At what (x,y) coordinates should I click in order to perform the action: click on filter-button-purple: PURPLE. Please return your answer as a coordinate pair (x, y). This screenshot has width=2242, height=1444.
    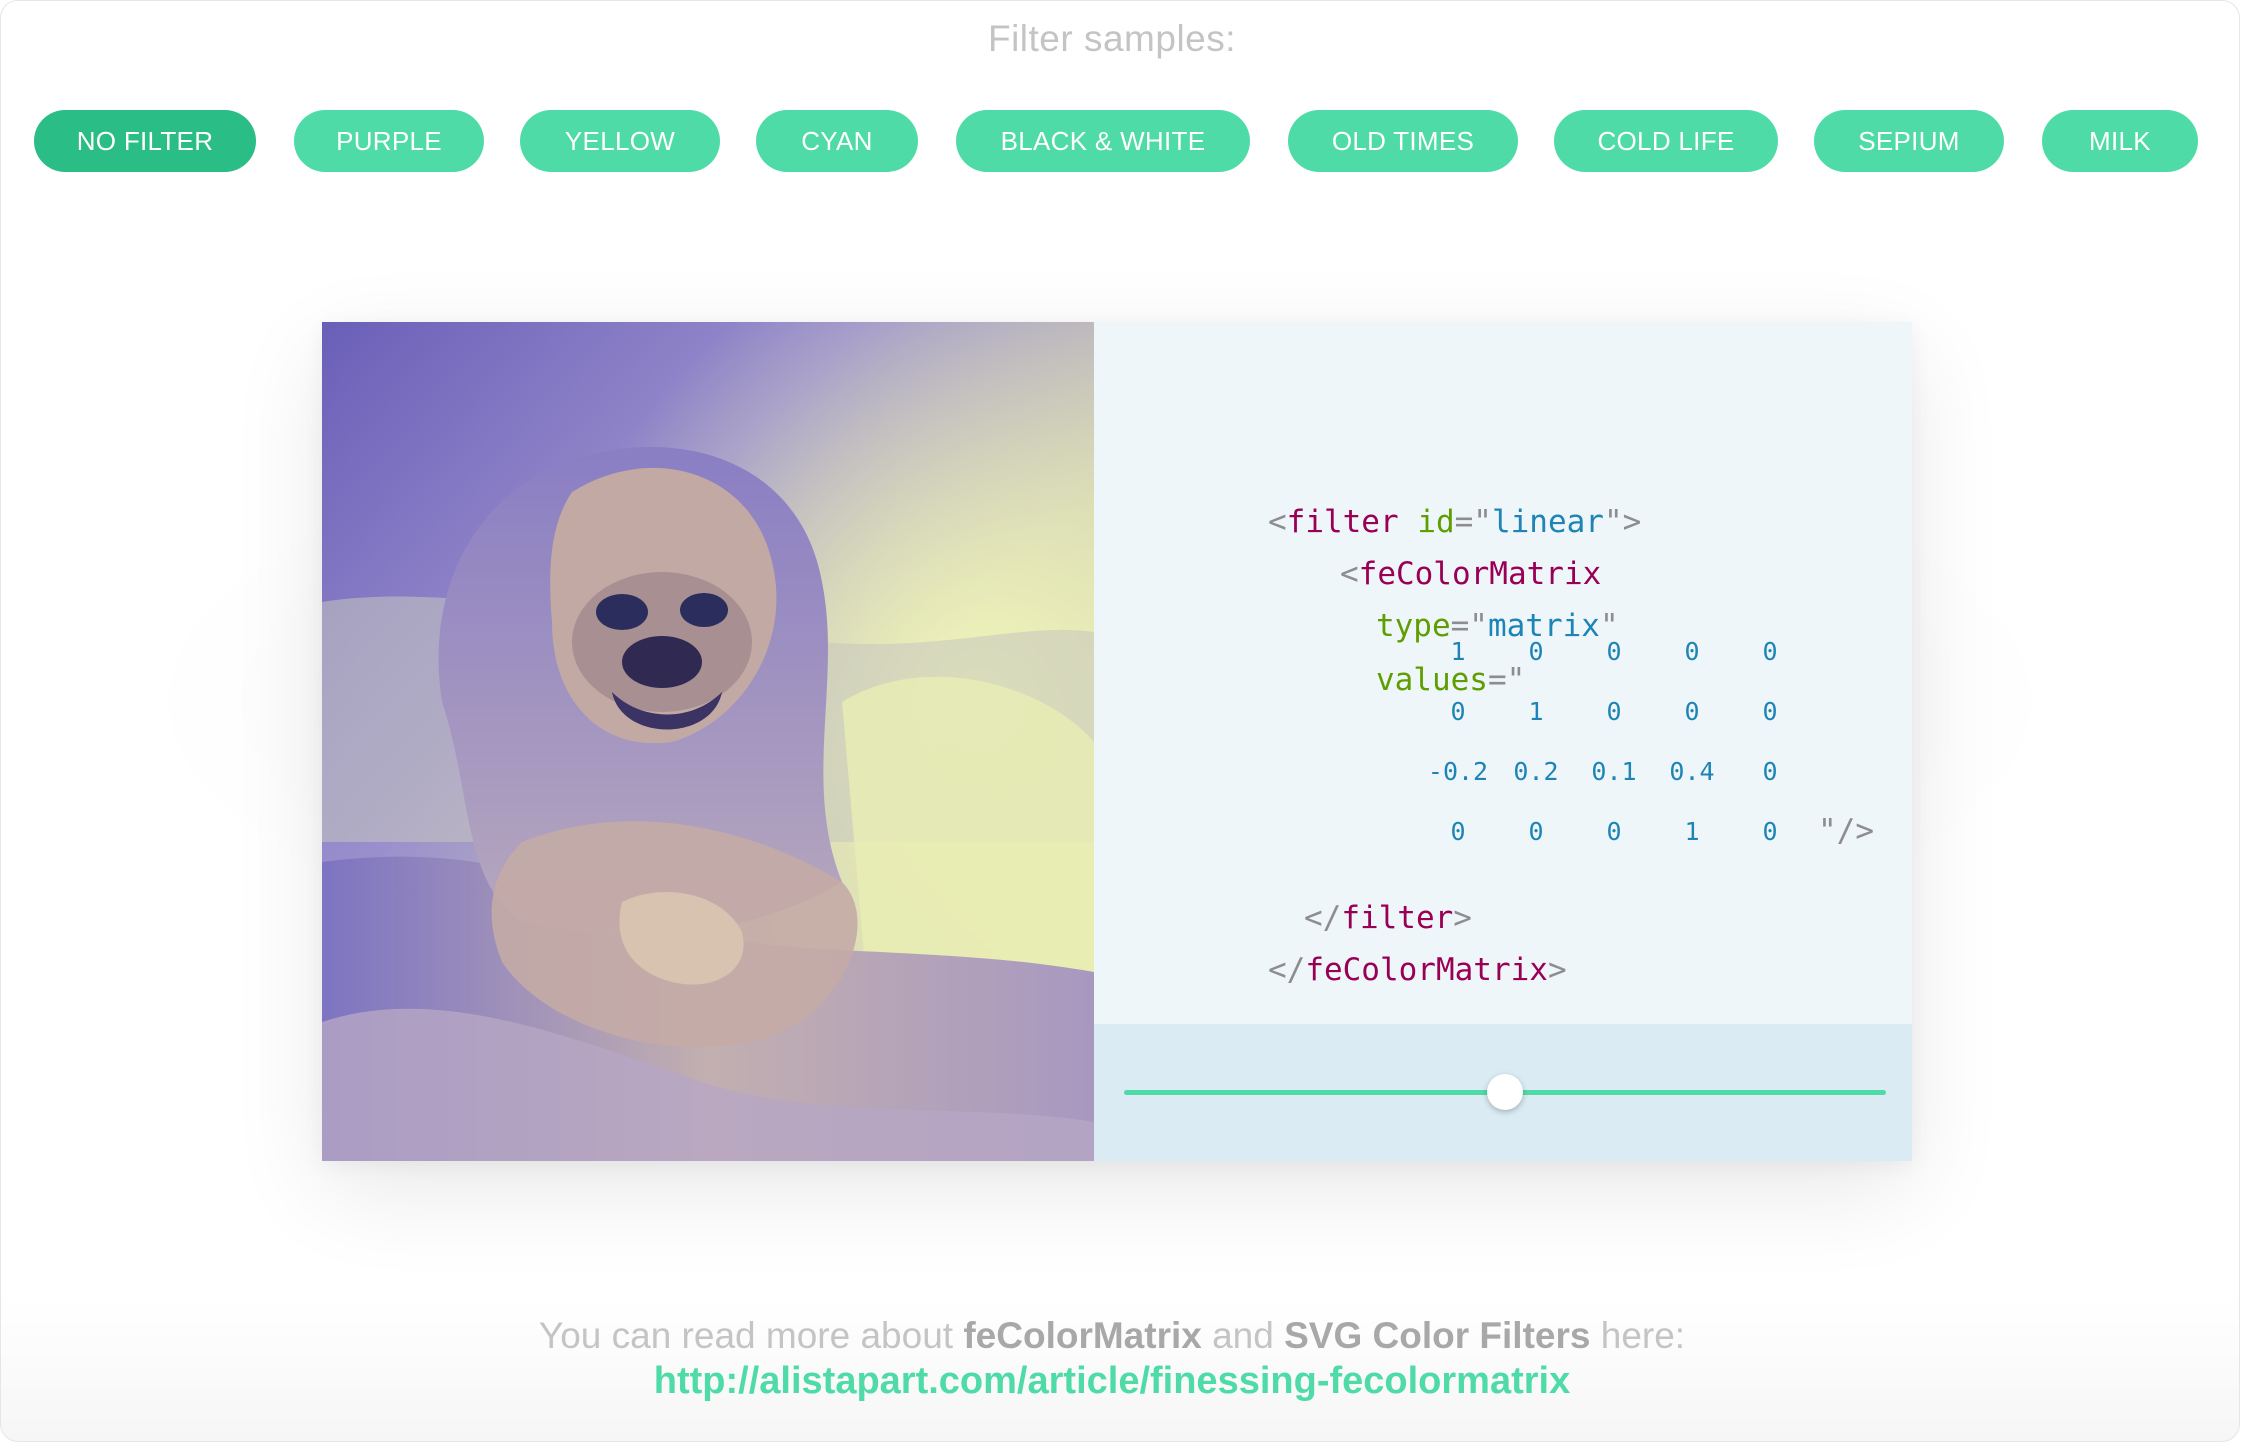
    Looking at the image, I should click on (389, 141).